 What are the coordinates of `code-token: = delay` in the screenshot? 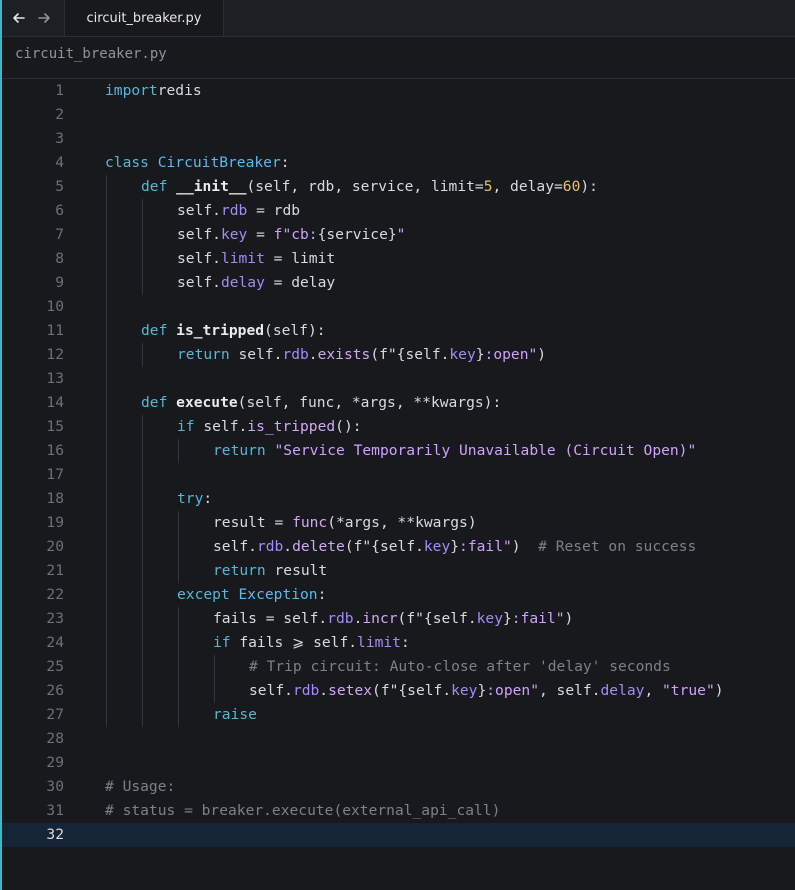 It's located at (300, 282).